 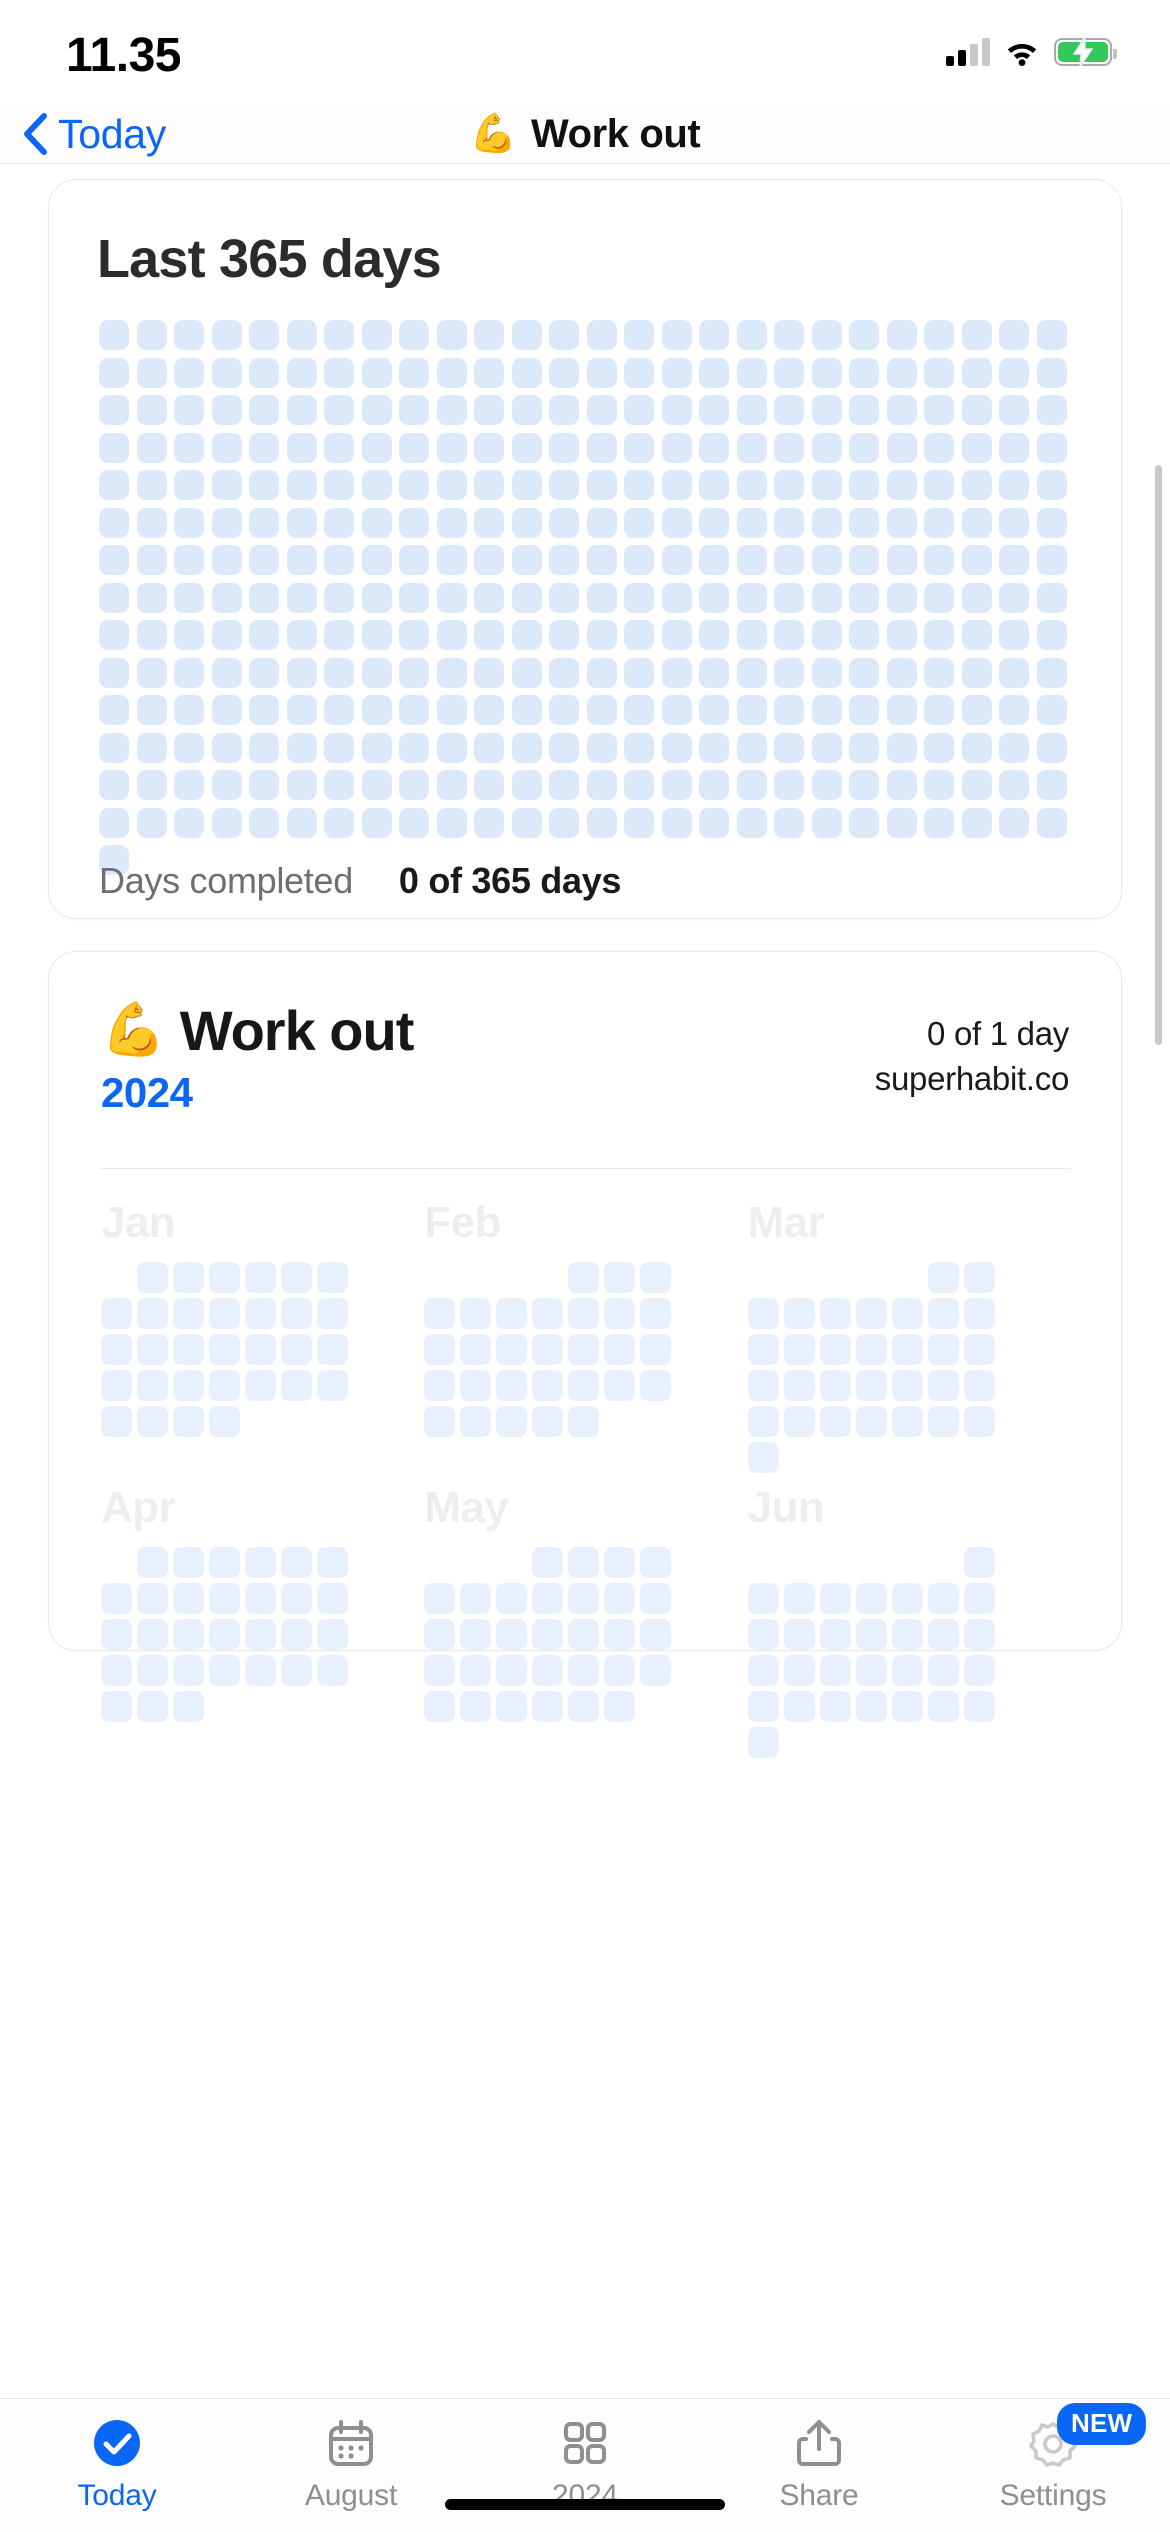 What do you see at coordinates (351, 2465) in the screenshot?
I see `tab-august: August` at bounding box center [351, 2465].